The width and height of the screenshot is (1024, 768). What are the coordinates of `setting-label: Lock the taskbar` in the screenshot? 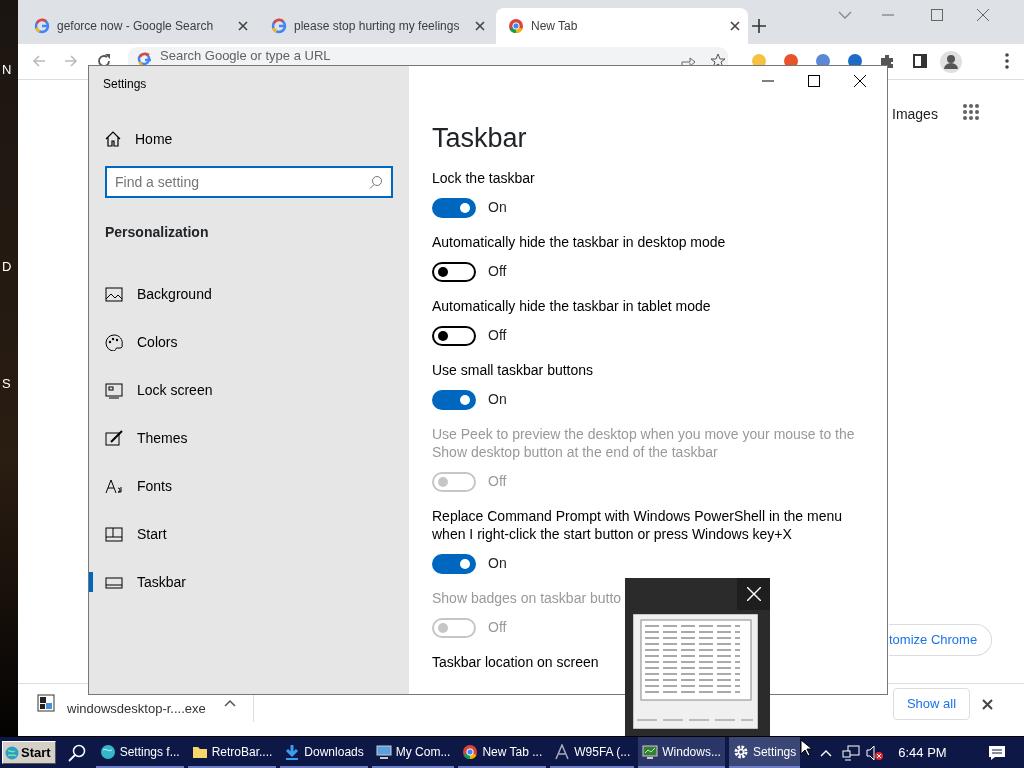 It's located at (483, 178).